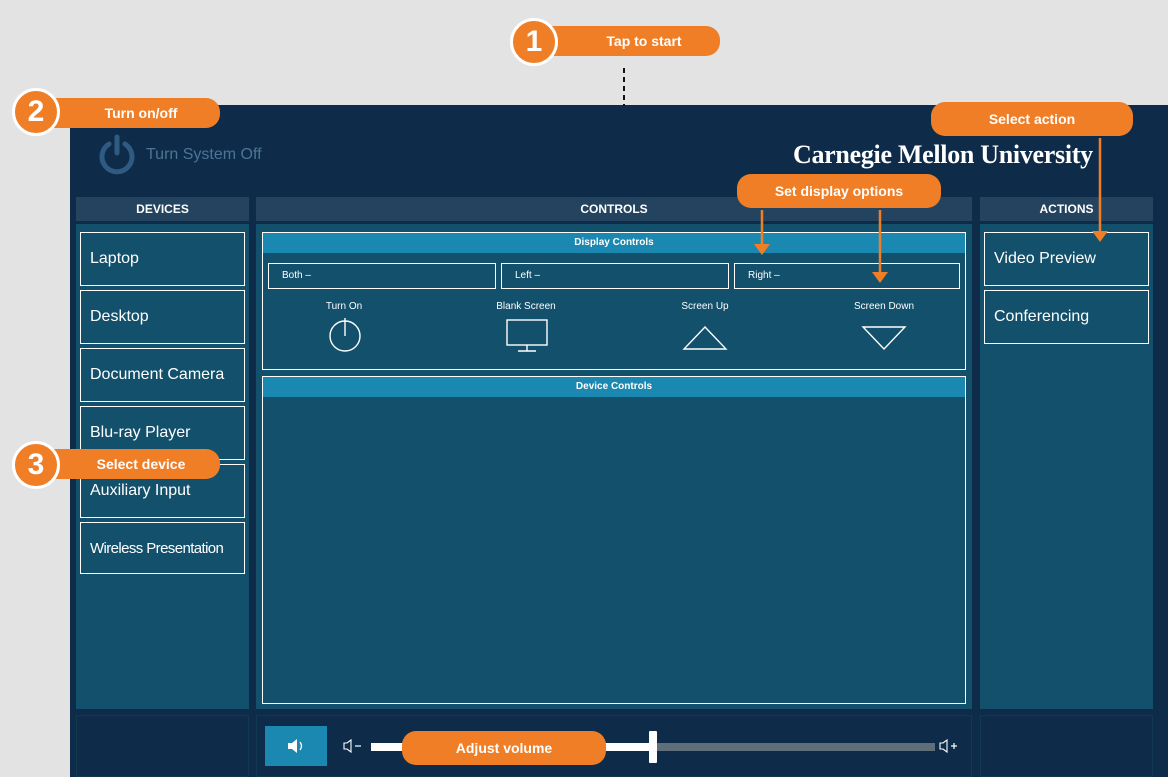 The width and height of the screenshot is (1168, 777). Describe the element at coordinates (36, 465) in the screenshot. I see `step-number-badge: 3` at that location.